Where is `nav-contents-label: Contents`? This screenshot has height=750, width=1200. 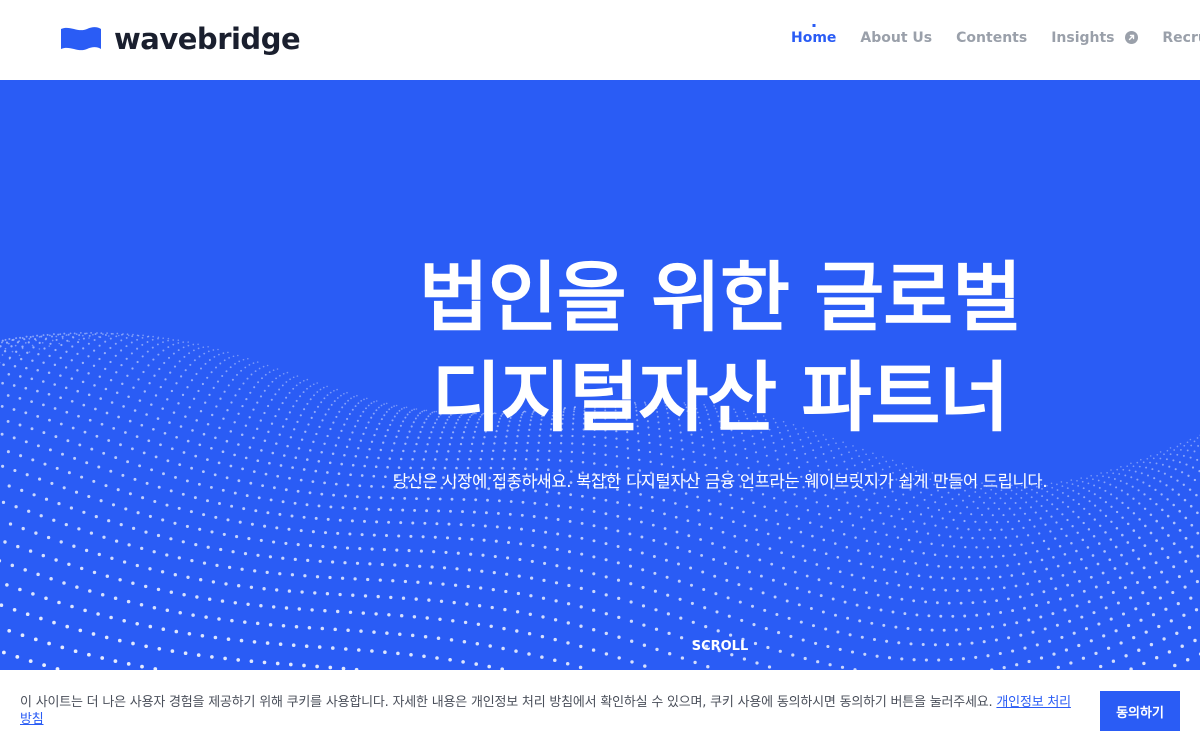 nav-contents-label: Contents is located at coordinates (992, 38).